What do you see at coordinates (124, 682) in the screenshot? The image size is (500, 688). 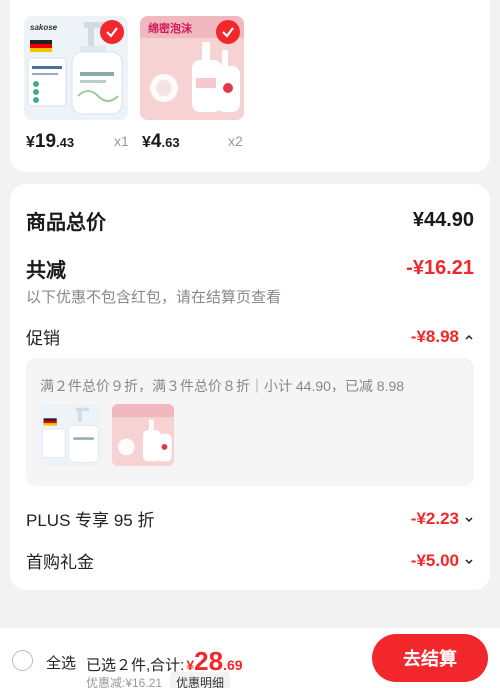 I see `discount-amount-text: 优惠减:¥16.21` at bounding box center [124, 682].